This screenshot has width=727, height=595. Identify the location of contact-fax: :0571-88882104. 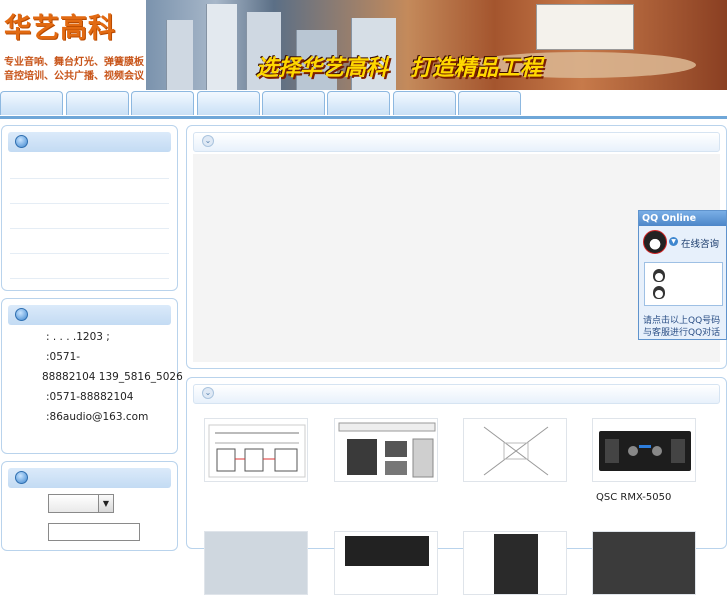
(90, 397).